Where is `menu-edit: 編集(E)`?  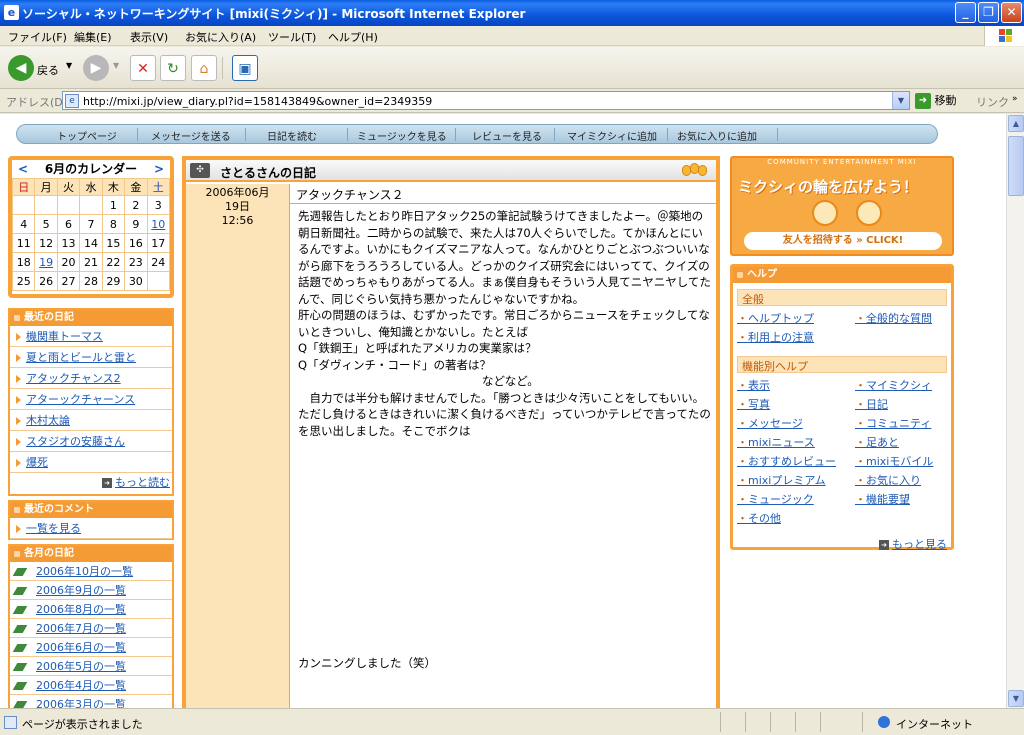 menu-edit: 編集(E) is located at coordinates (93, 37).